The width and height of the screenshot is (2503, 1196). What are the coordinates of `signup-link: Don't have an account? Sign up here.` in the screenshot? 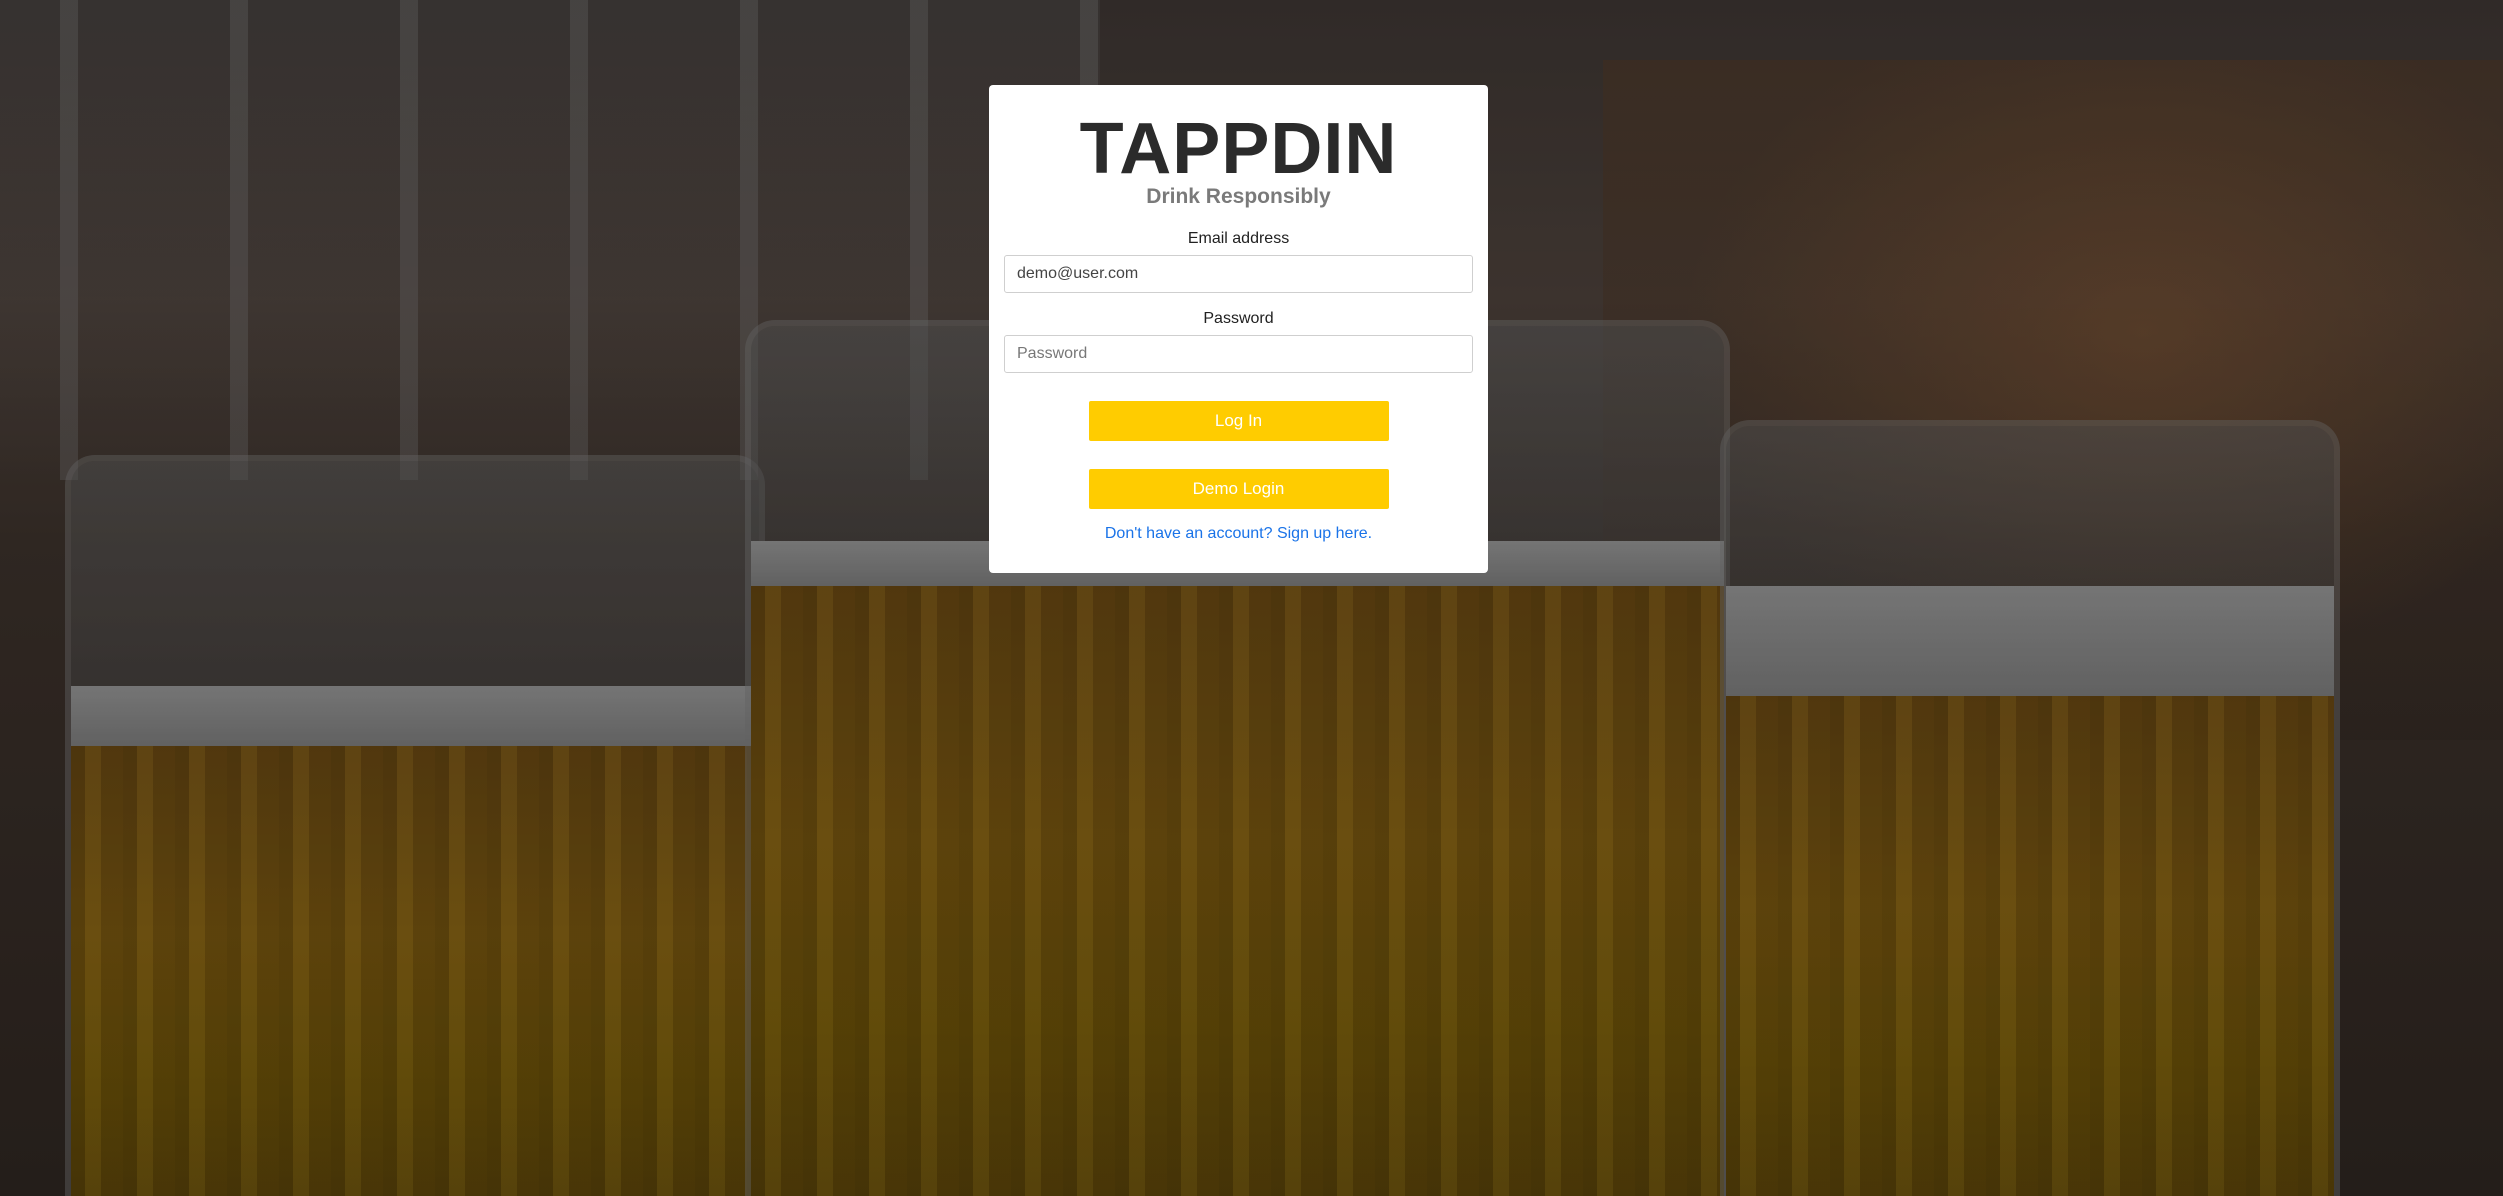 It's located at (1238, 534).